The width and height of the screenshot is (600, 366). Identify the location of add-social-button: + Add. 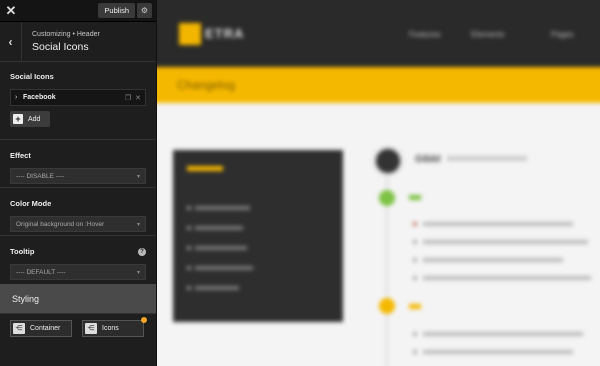
(30, 119).